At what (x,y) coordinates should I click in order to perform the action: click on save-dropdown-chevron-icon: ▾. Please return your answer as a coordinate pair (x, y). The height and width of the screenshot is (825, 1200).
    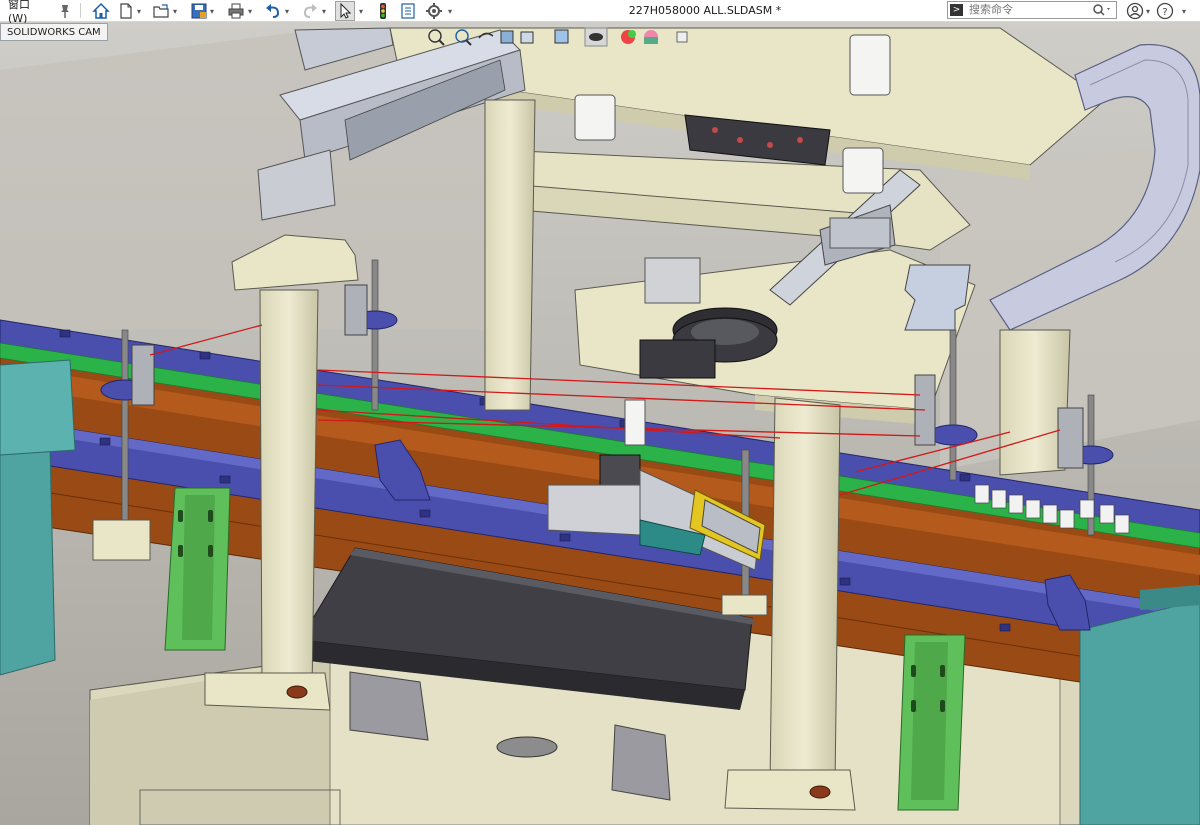
    Looking at the image, I should click on (212, 11).